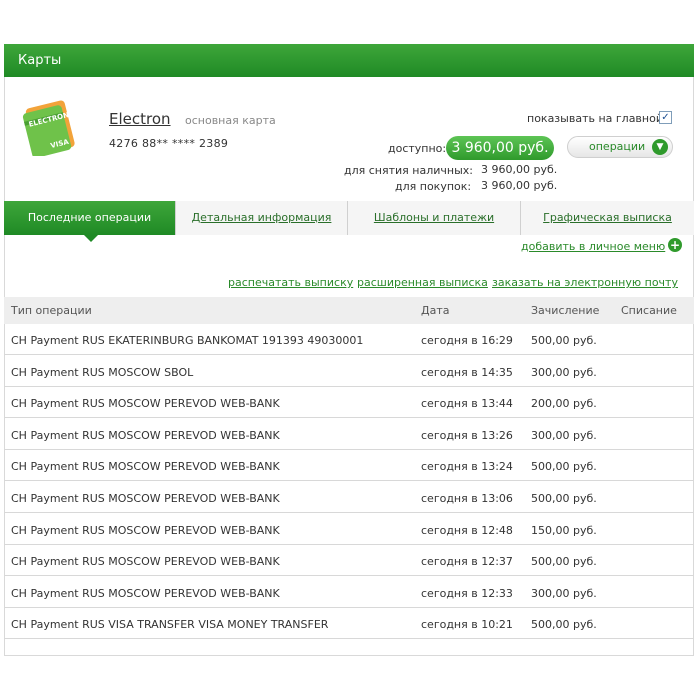 The width and height of the screenshot is (700, 700). What do you see at coordinates (91, 238) in the screenshot?
I see `active-tab-pointer` at bounding box center [91, 238].